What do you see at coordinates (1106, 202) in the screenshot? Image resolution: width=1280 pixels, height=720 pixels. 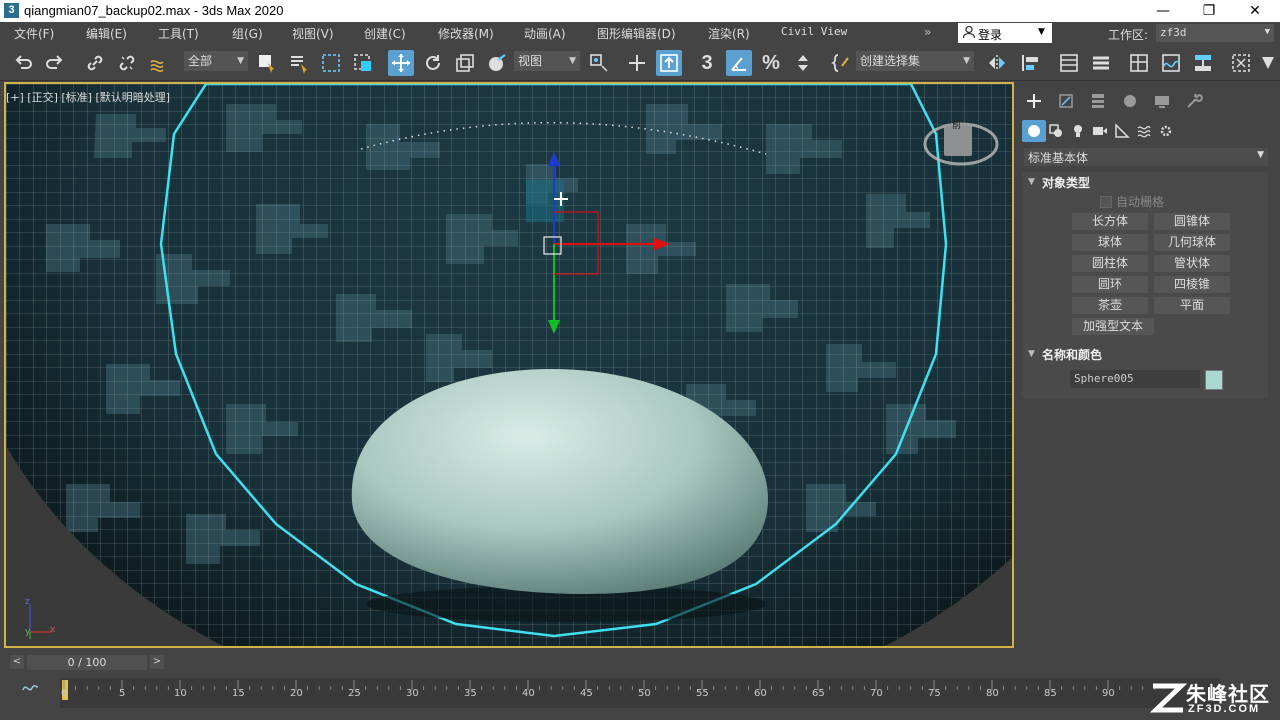 I see `autogrid-checkbox` at bounding box center [1106, 202].